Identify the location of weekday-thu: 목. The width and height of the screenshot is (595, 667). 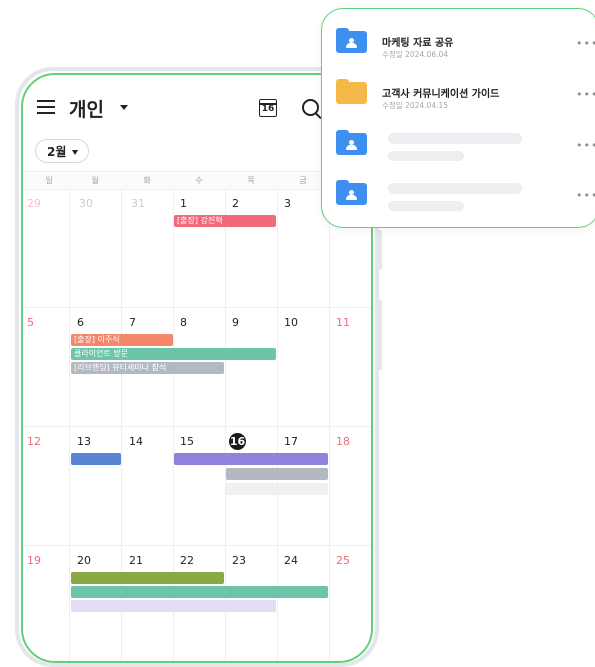
(251, 180).